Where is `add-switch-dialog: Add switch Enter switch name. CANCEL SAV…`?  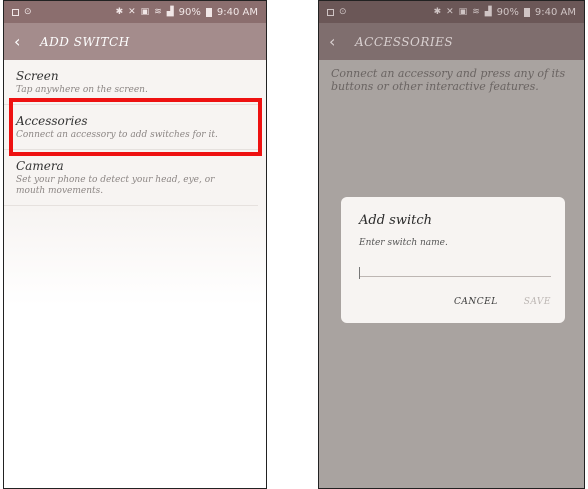 add-switch-dialog: Add switch Enter switch name. CANCEL SAV… is located at coordinates (453, 260).